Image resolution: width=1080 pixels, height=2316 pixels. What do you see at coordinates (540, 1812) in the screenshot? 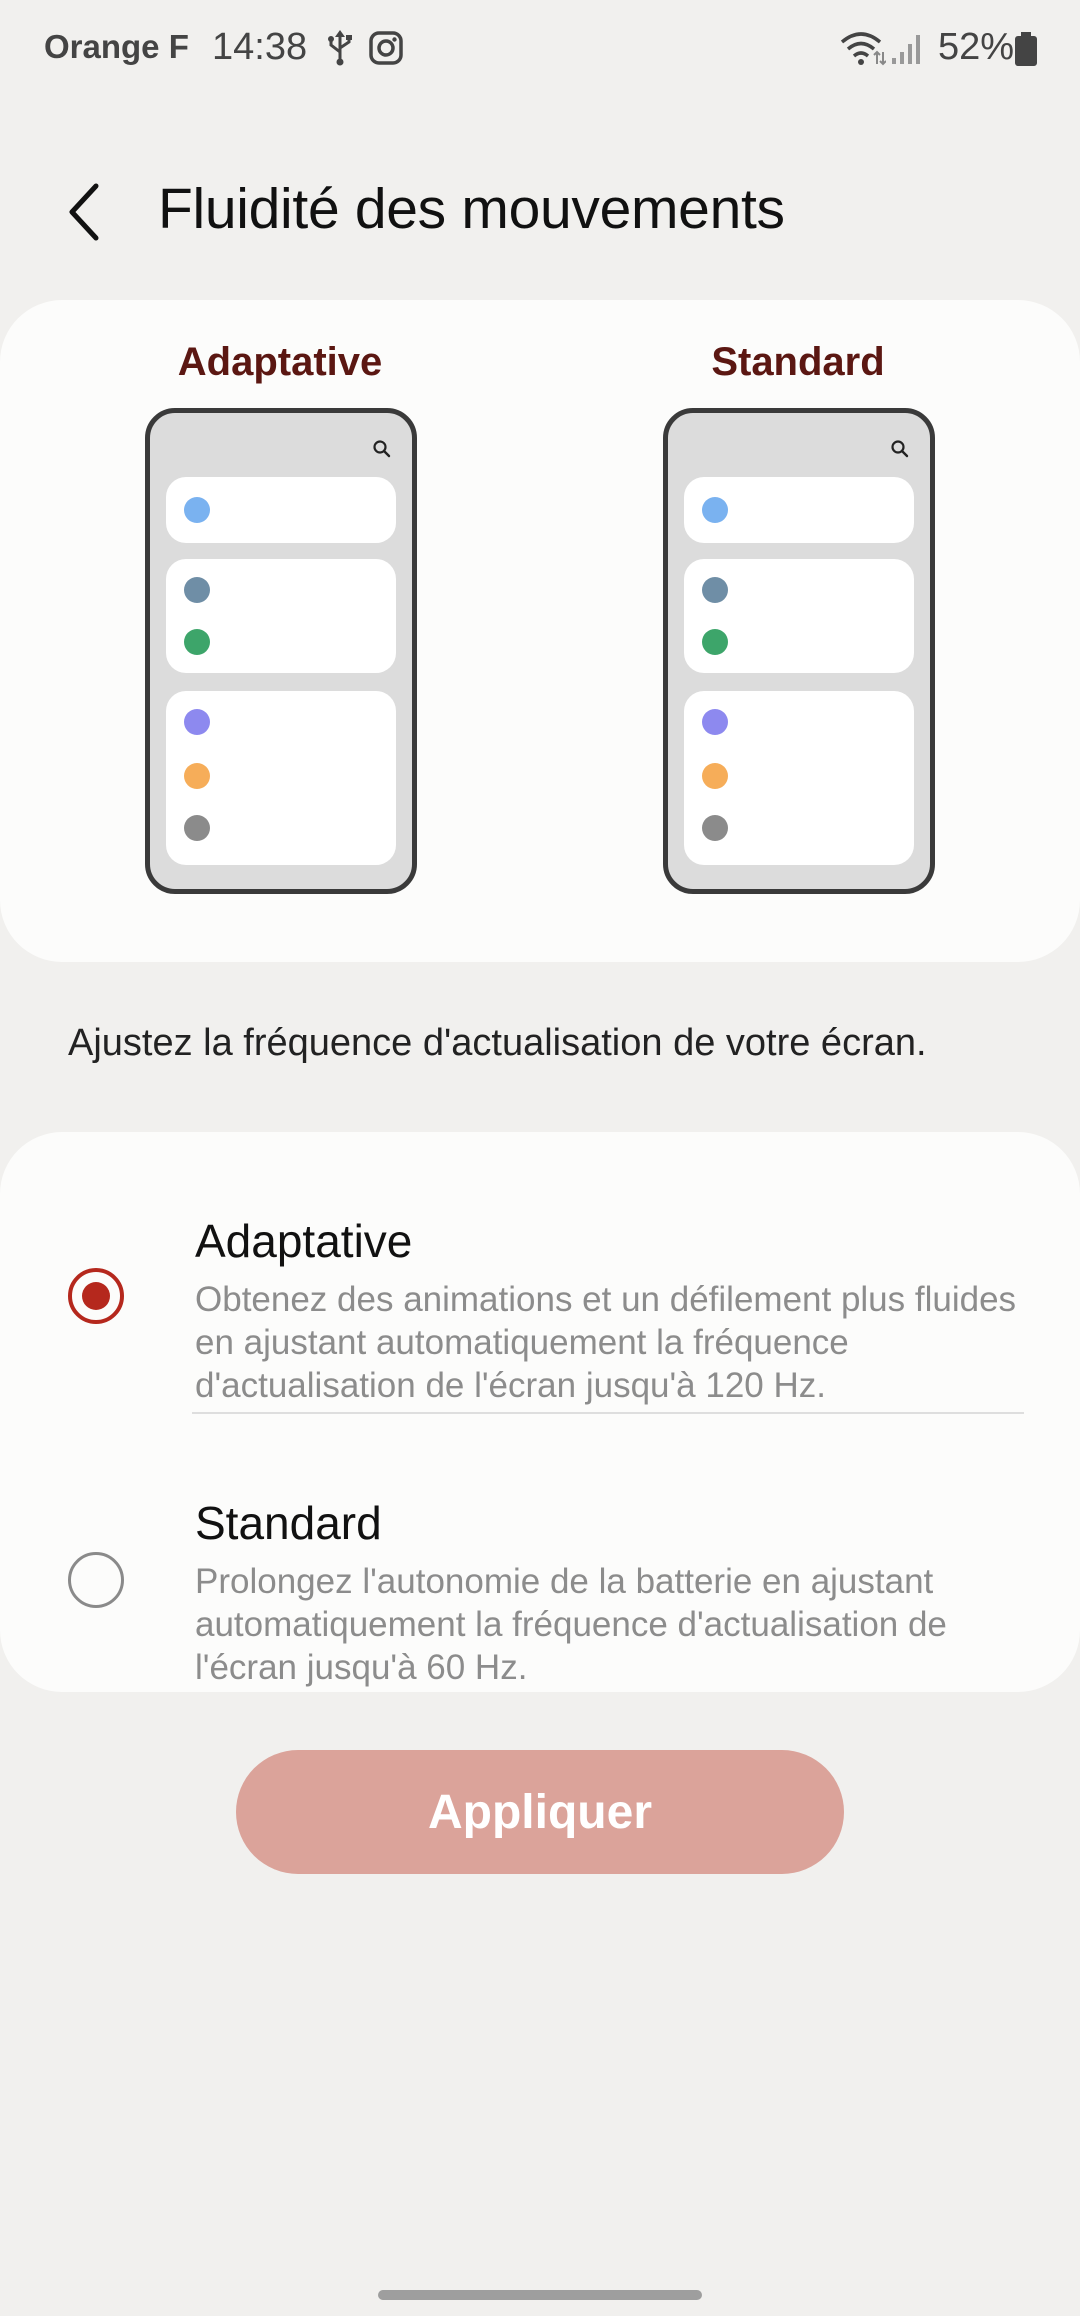
I see `apply-button: Appliquer` at bounding box center [540, 1812].